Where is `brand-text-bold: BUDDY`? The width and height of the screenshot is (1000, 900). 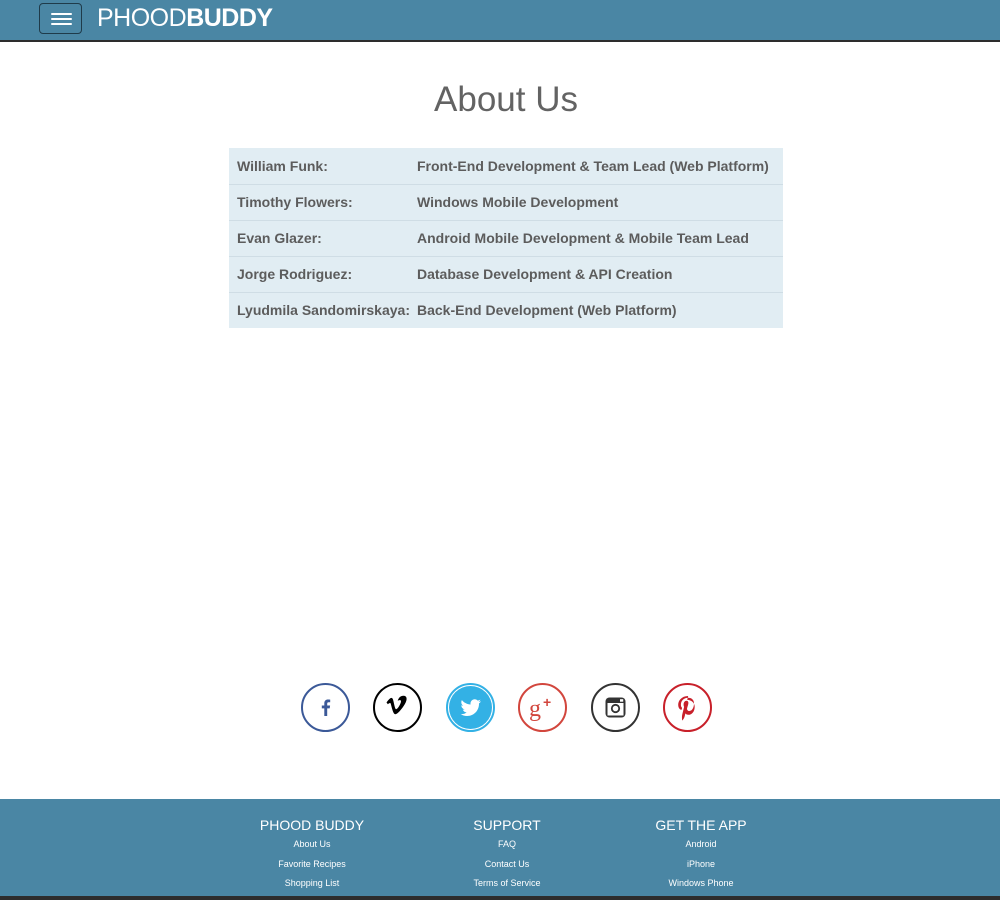 brand-text-bold: BUDDY is located at coordinates (229, 18).